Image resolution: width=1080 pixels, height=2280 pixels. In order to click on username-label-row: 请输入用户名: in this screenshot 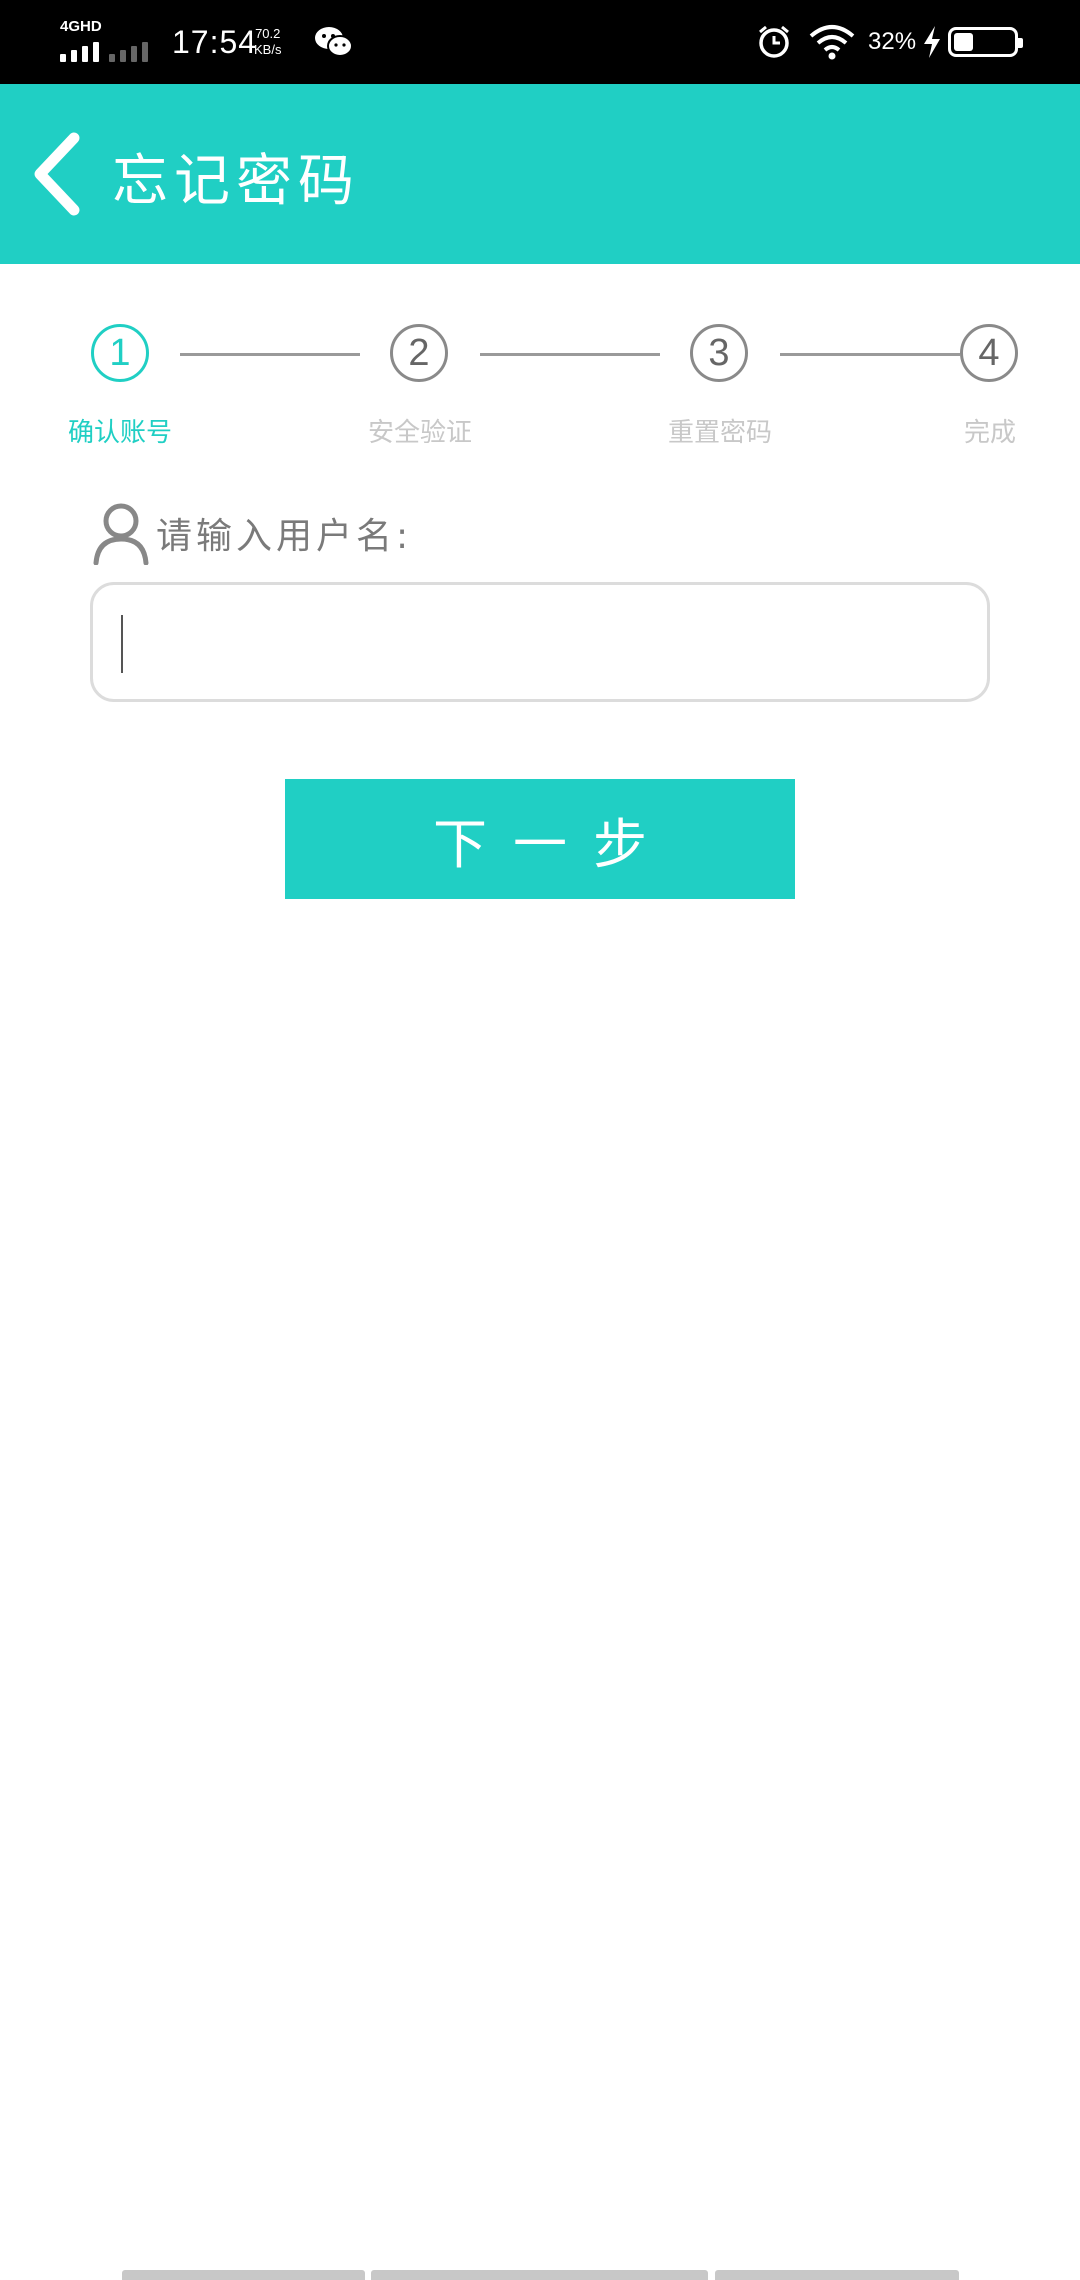, I will do `click(252, 533)`.